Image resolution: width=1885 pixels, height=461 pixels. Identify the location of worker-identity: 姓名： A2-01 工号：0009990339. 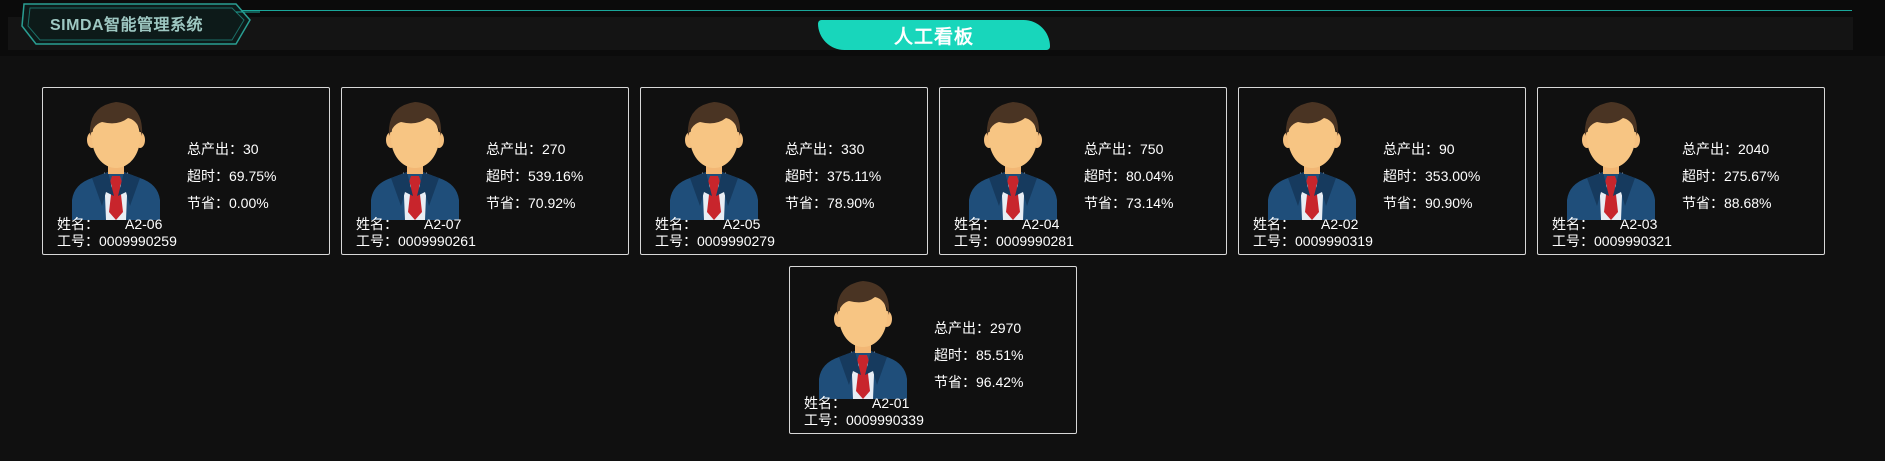
(864, 412).